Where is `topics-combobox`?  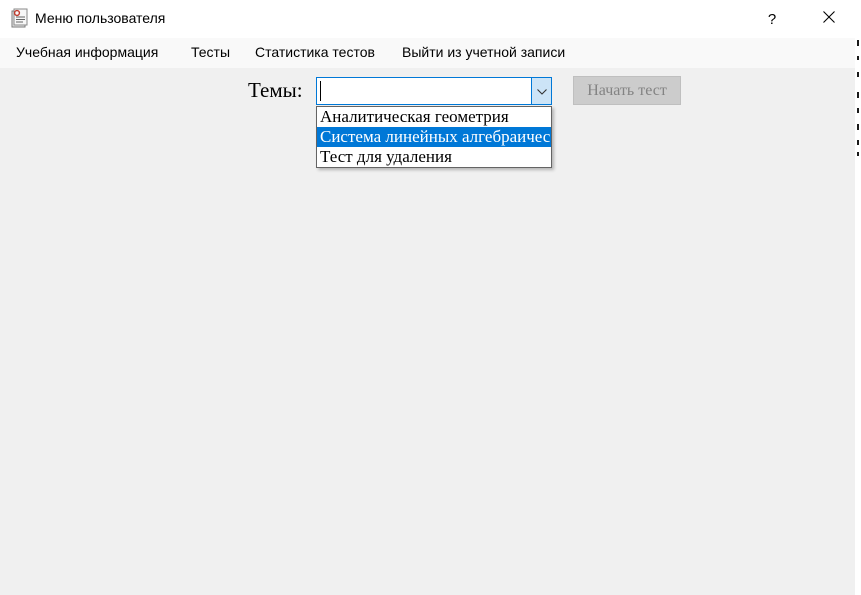
topics-combobox is located at coordinates (434, 91).